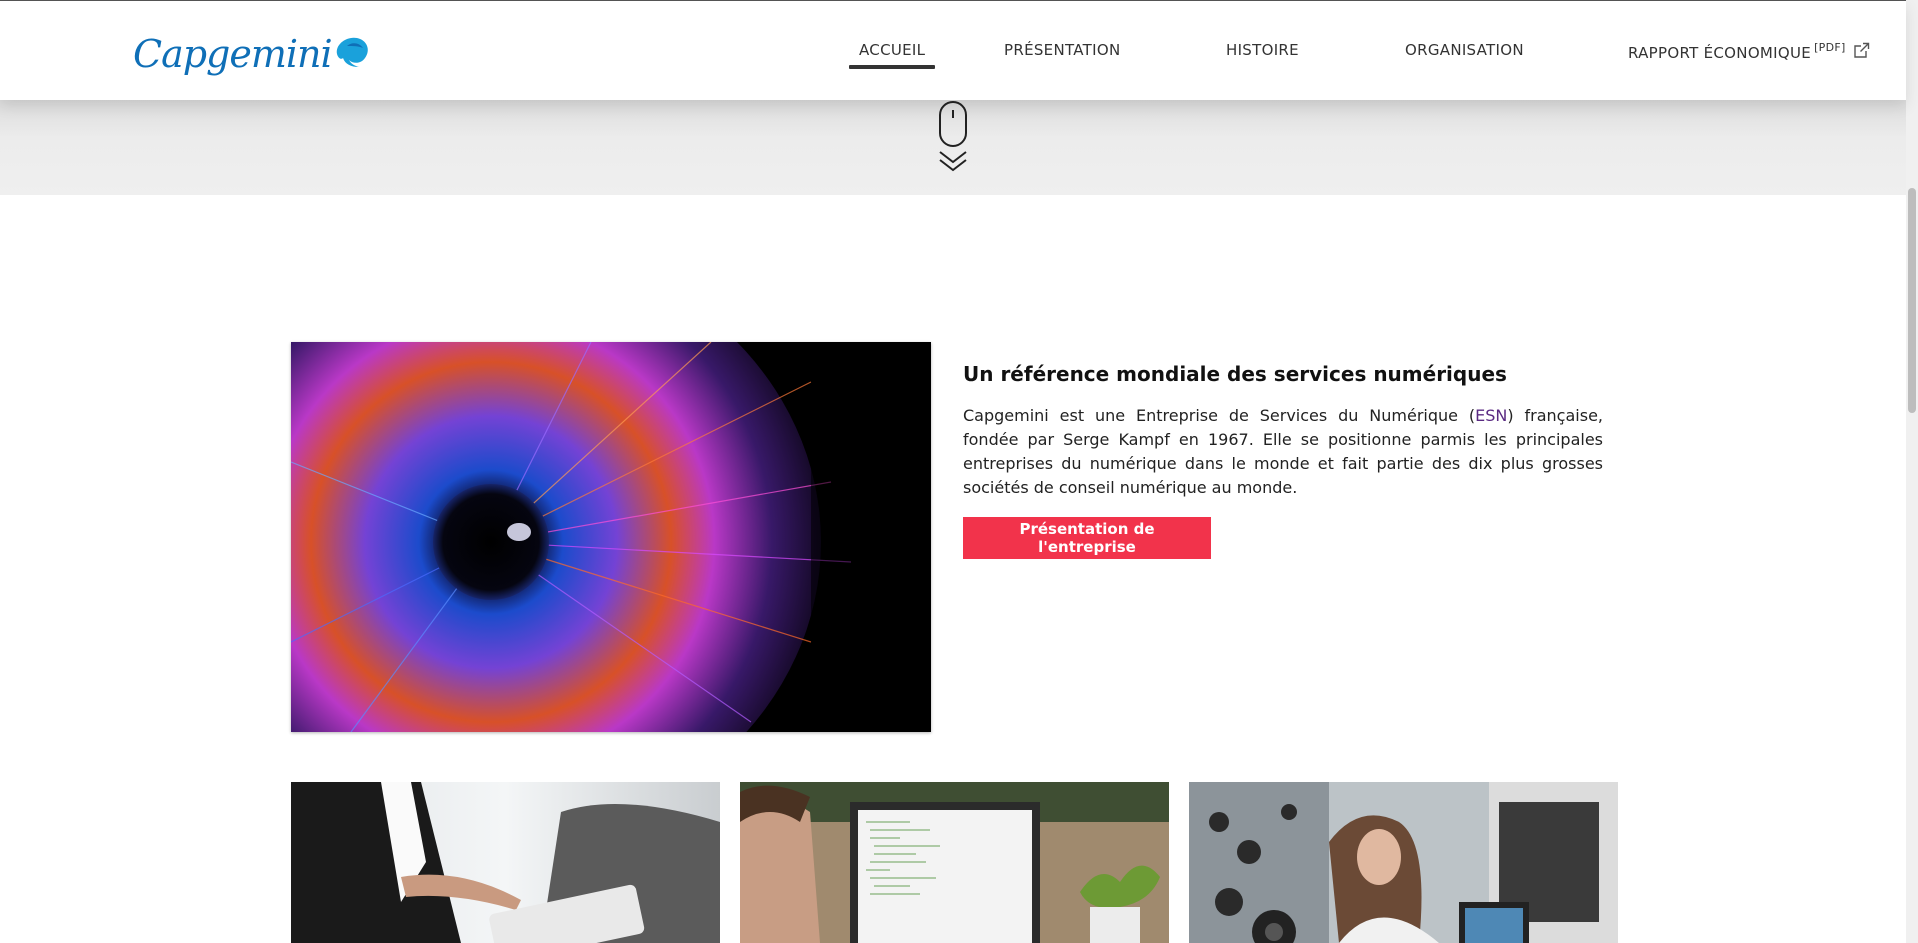 This screenshot has width=1918, height=943. What do you see at coordinates (953, 161) in the screenshot?
I see `double-chevron-down-icon` at bounding box center [953, 161].